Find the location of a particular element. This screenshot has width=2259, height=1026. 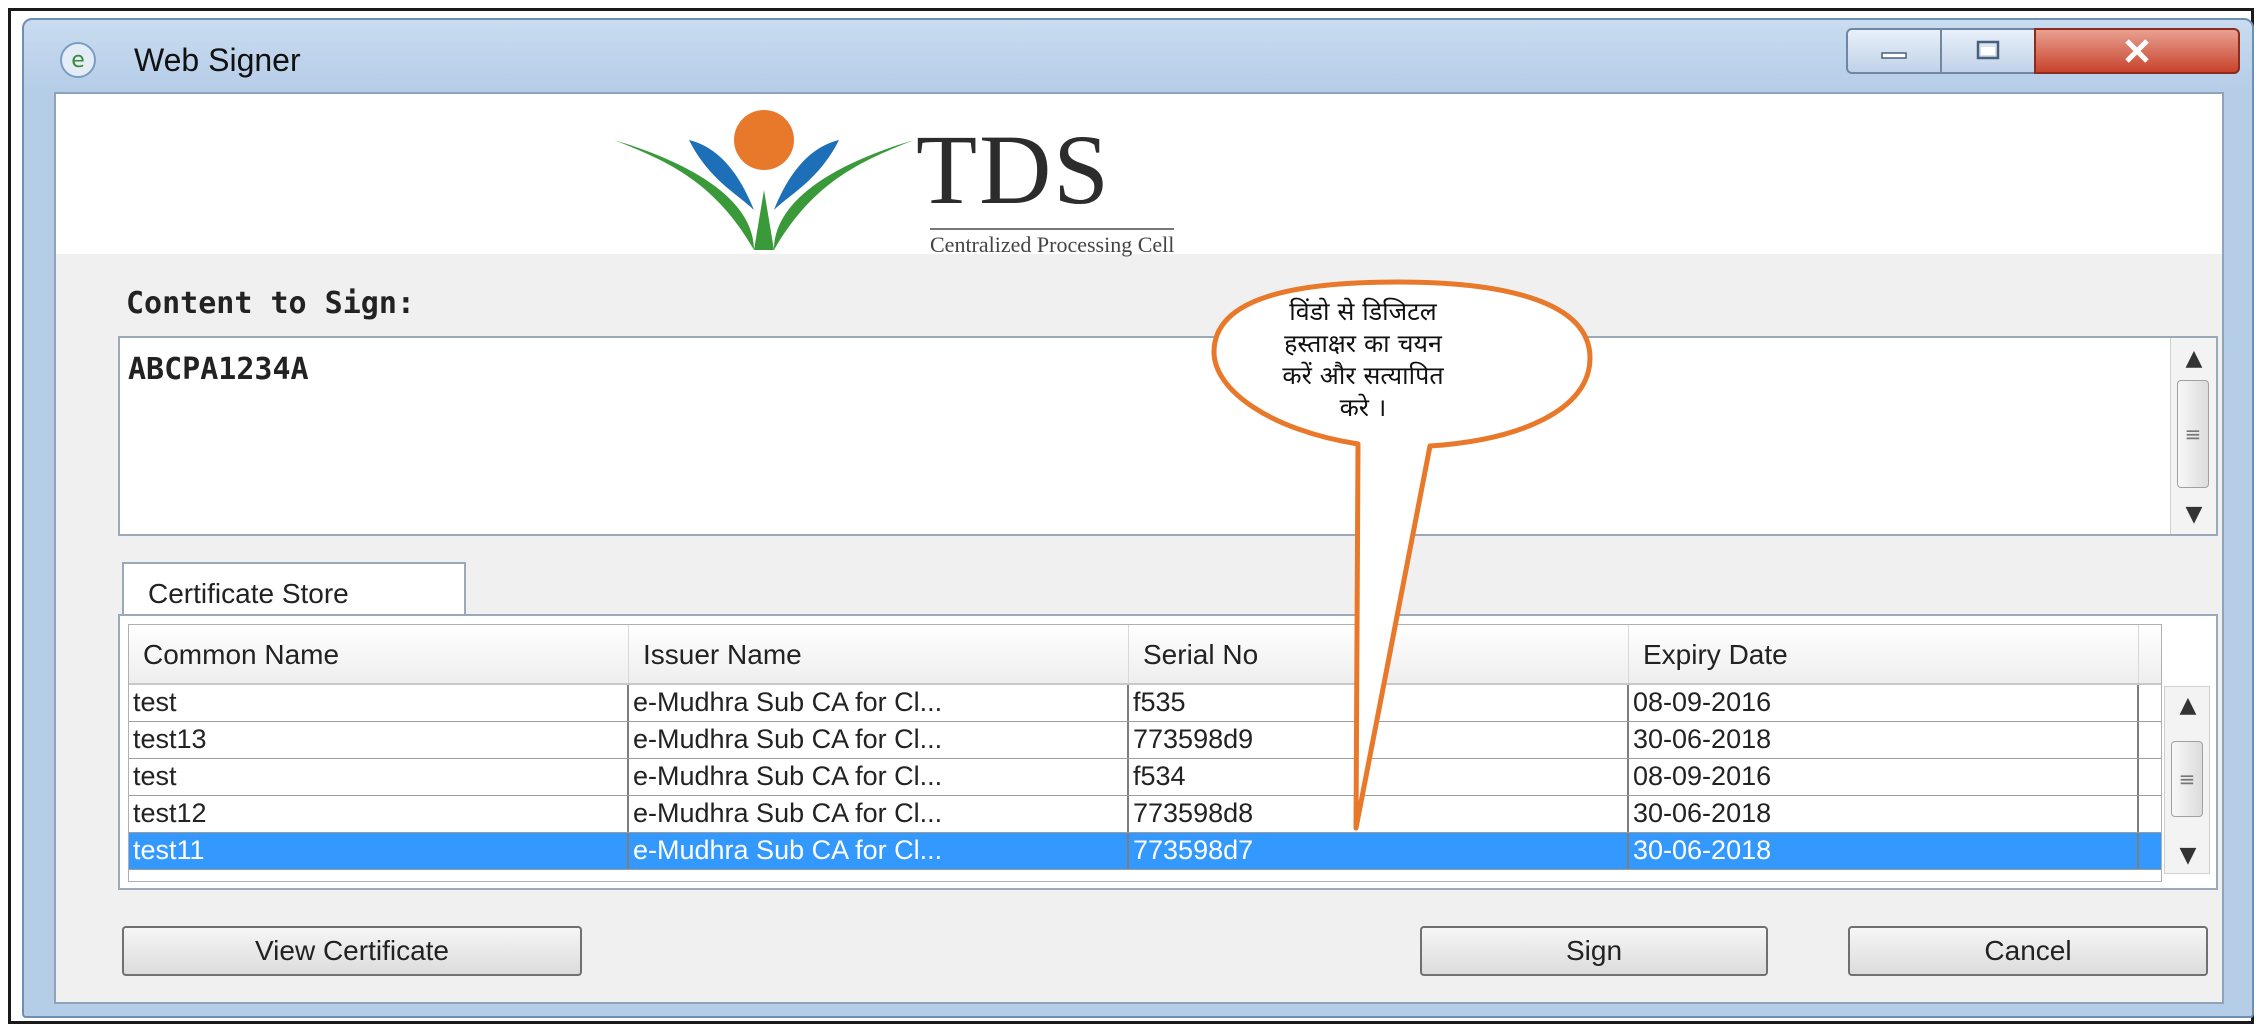

column-header-issuer-name: Issuer Name is located at coordinates (879, 654).